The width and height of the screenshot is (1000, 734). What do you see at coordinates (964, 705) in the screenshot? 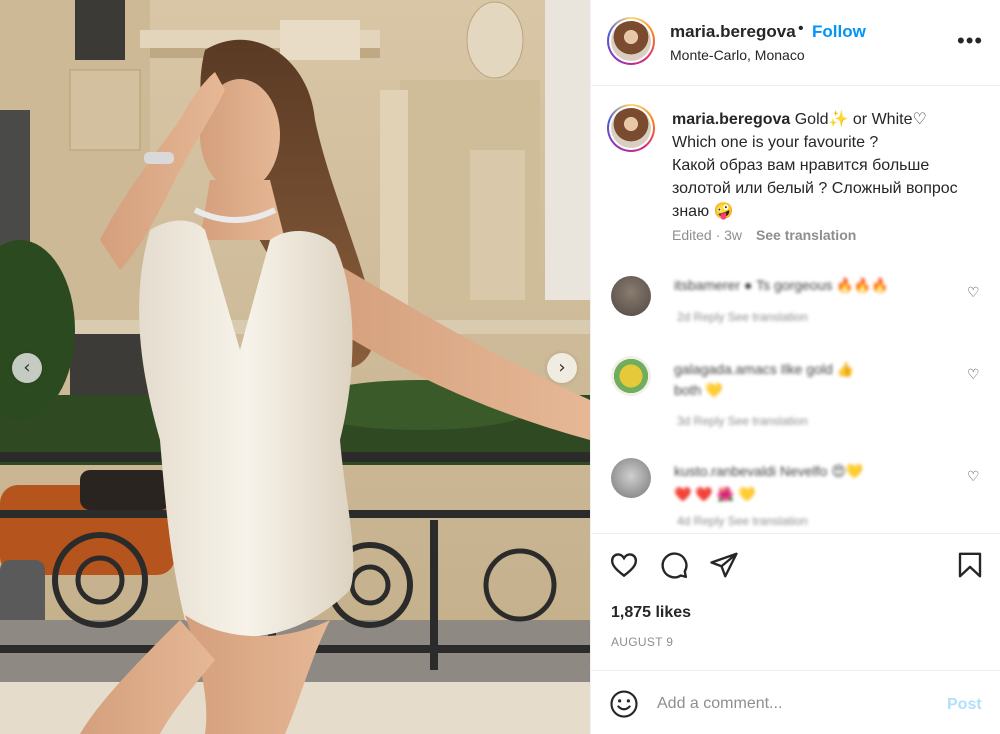
I see `post-comment-button: Post` at bounding box center [964, 705].